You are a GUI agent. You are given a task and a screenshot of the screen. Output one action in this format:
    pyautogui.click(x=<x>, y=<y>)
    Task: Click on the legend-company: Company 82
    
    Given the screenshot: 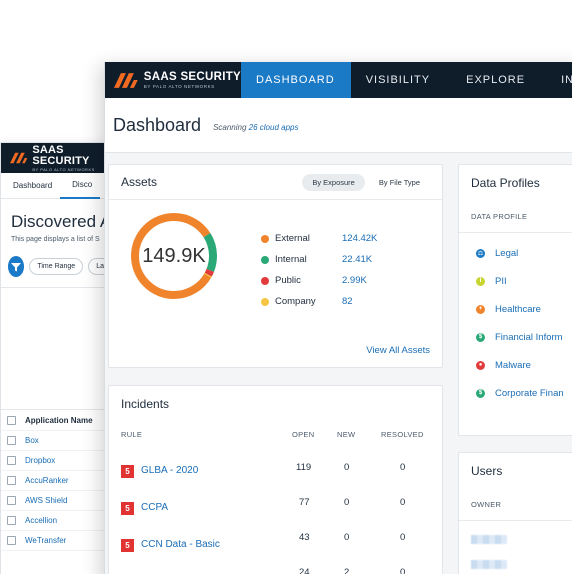 What is the action you would take?
    pyautogui.click(x=319, y=301)
    